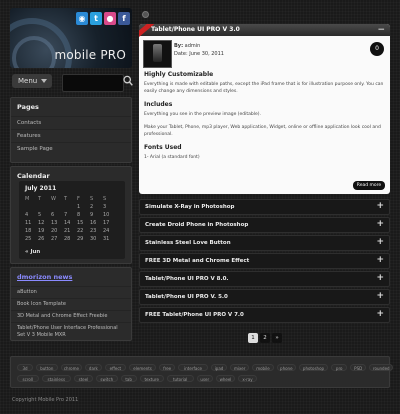 The image size is (400, 414). I want to click on post-header-bar: Tablet/Phone UI PRO V 3.0 −, so click(264, 31).